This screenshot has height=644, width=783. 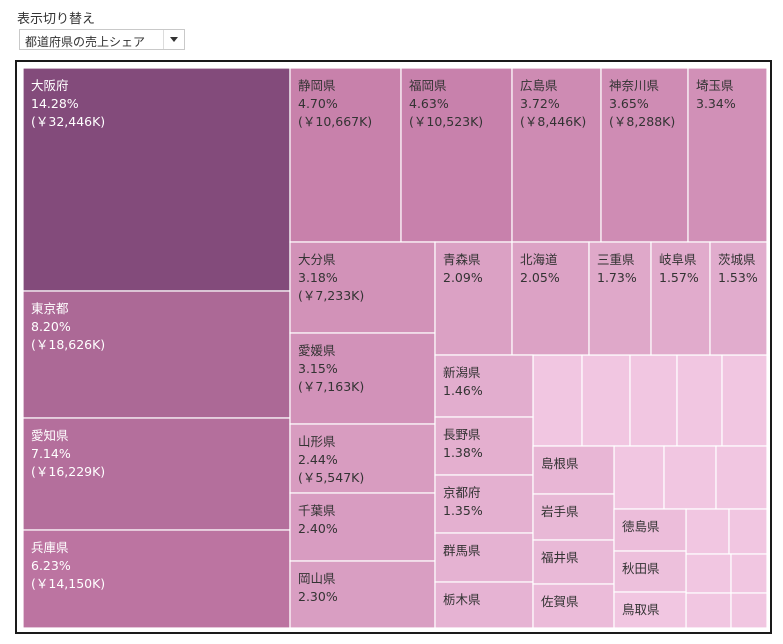 I want to click on tile-name-label: 新潟県, so click(x=462, y=372).